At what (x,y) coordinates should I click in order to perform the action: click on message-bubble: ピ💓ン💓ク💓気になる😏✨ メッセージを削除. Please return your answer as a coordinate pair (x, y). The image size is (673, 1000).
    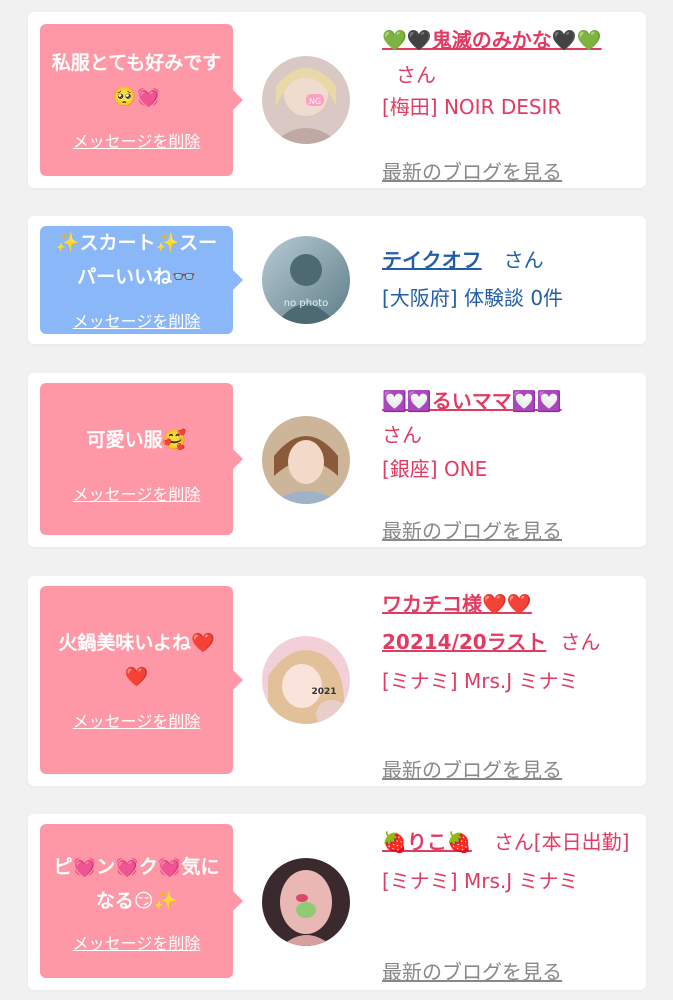
    Looking at the image, I should click on (141, 901).